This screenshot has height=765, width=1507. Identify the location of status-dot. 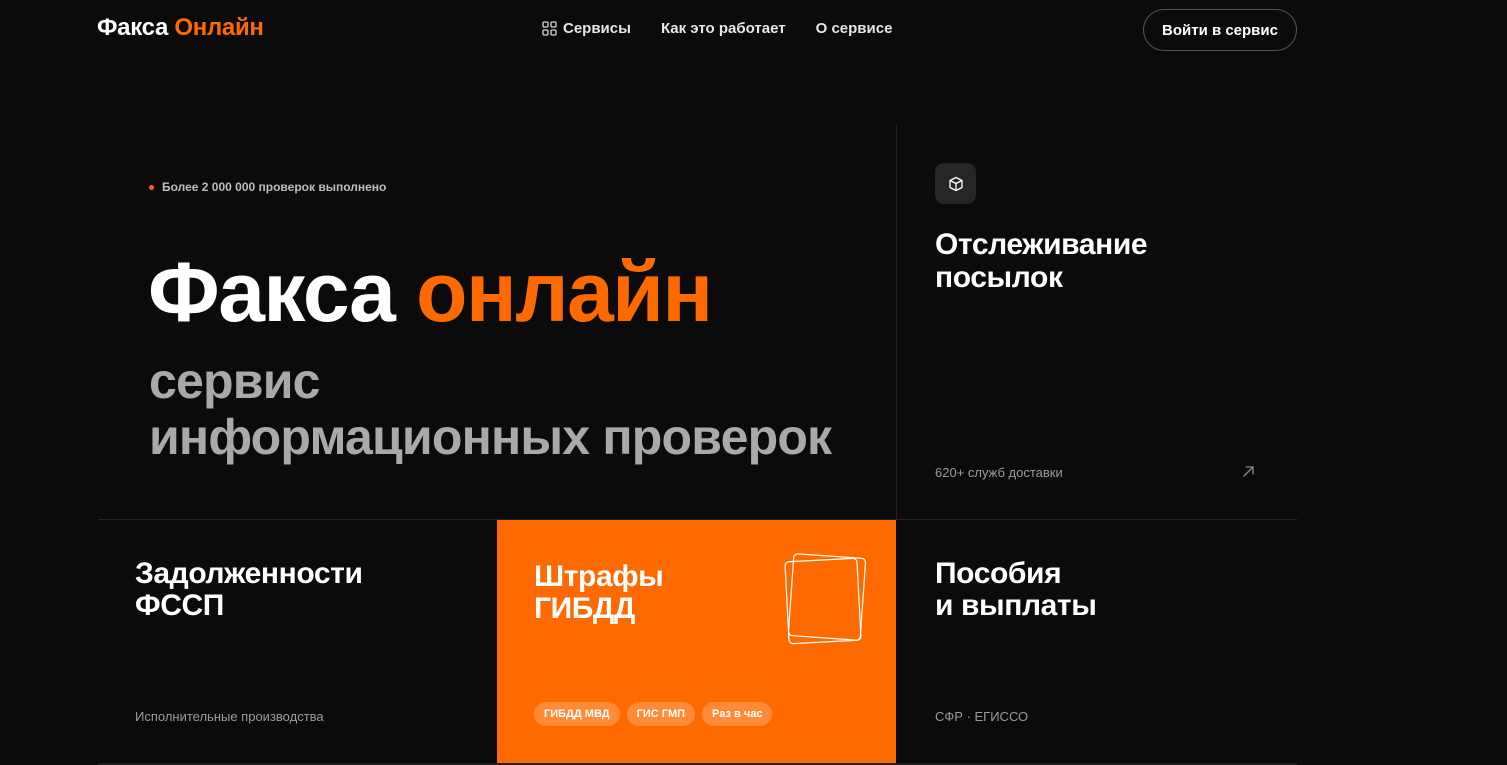
(151, 187).